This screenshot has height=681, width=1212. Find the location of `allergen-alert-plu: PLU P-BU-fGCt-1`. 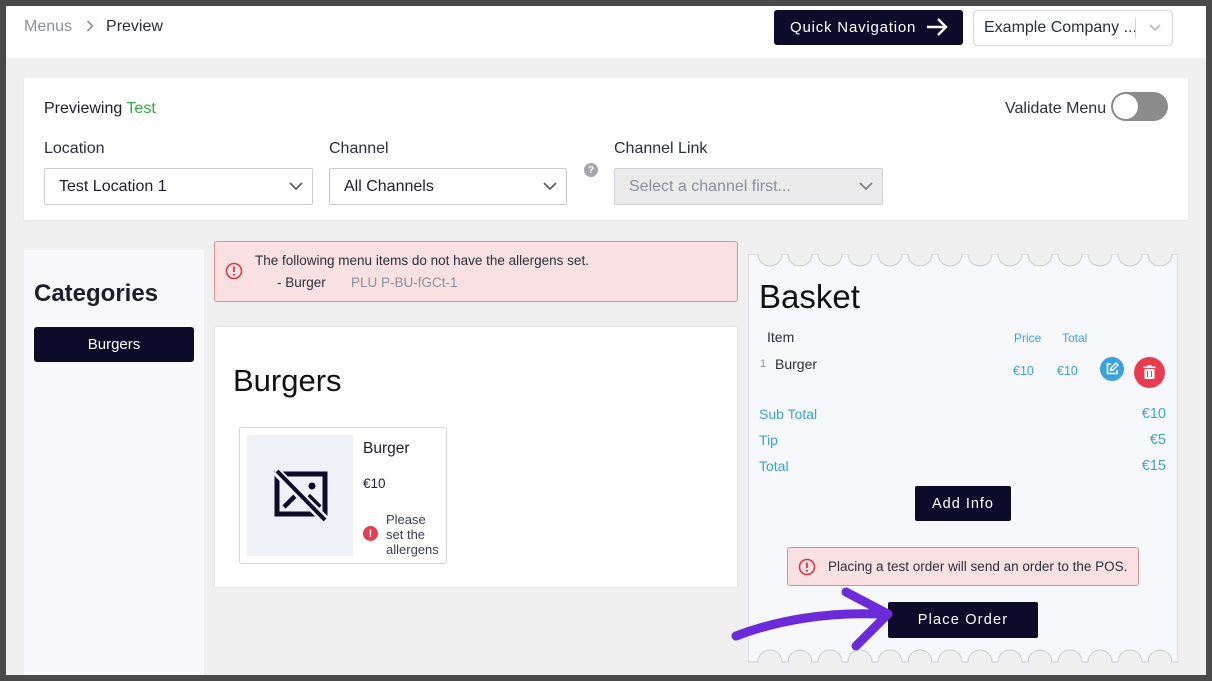

allergen-alert-plu: PLU P-BU-fGCt-1 is located at coordinates (404, 282).